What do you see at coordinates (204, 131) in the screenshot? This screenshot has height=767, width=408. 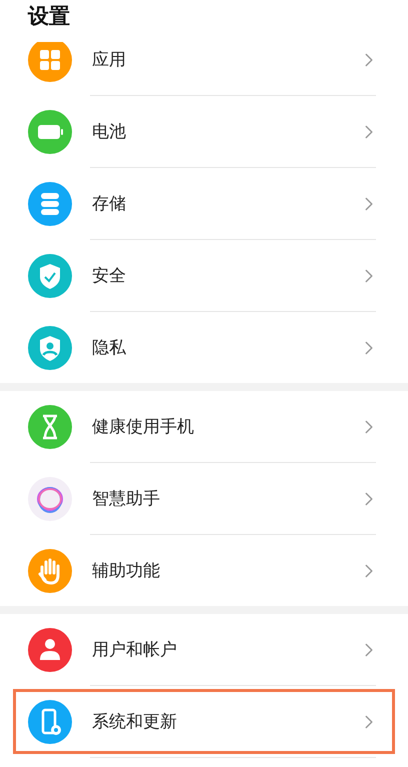 I see `settings-item: 电池` at bounding box center [204, 131].